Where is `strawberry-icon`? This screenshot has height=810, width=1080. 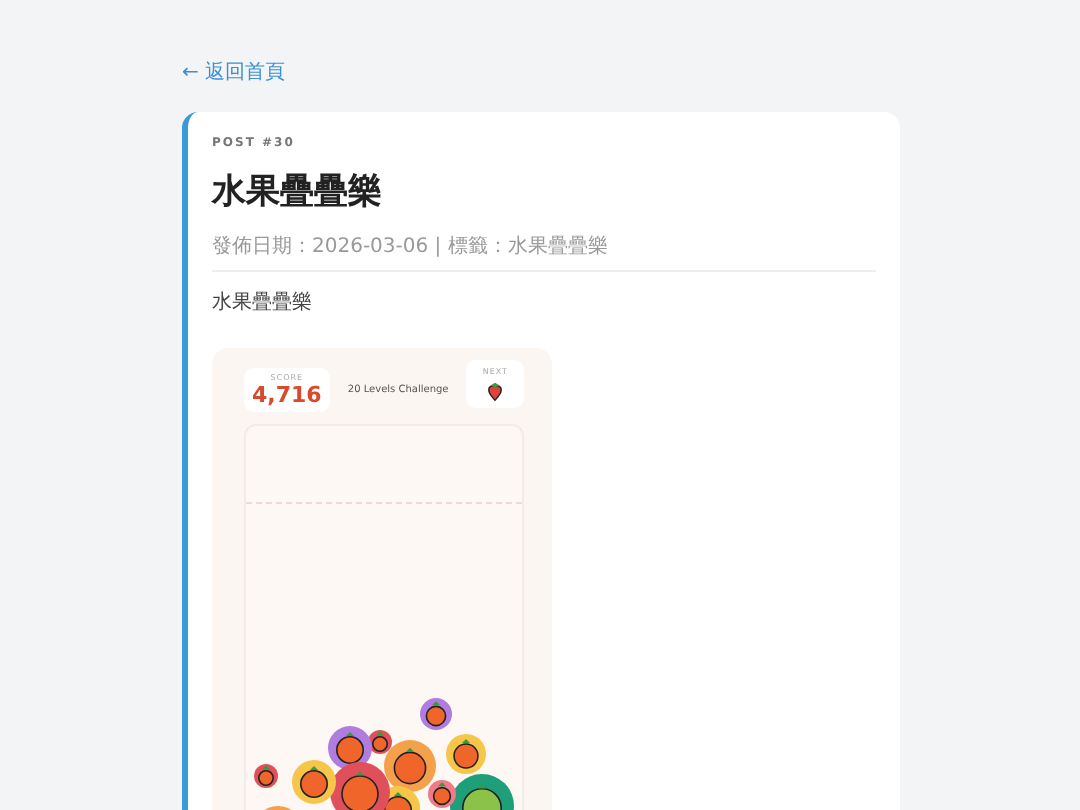
strawberry-icon is located at coordinates (495, 391).